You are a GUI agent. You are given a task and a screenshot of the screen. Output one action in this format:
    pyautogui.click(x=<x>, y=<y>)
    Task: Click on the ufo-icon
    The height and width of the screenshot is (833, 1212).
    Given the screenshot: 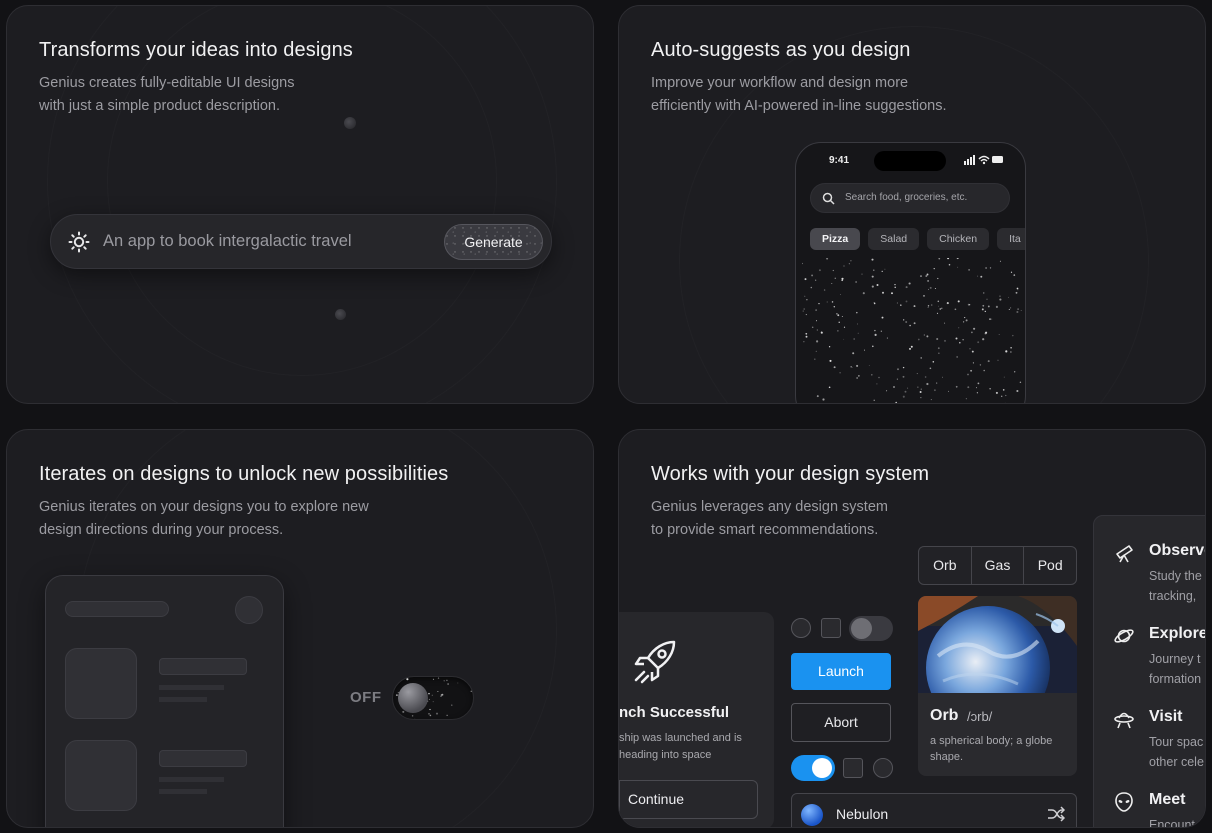 What is the action you would take?
    pyautogui.click(x=1124, y=720)
    